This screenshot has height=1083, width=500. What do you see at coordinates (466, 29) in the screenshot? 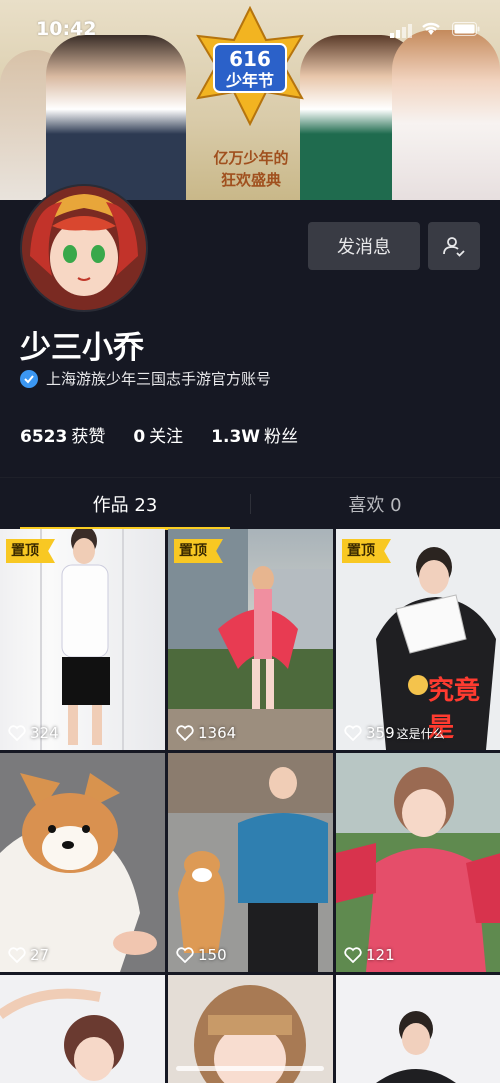
I see `battery-icon` at bounding box center [466, 29].